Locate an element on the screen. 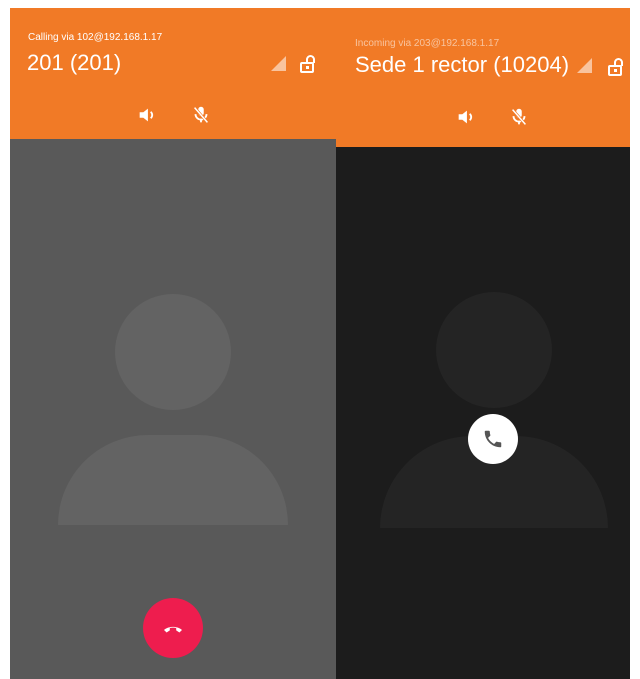 The width and height of the screenshot is (640, 679). call-status-line: Calling via 102@192.168.1.17 is located at coordinates (95, 37).